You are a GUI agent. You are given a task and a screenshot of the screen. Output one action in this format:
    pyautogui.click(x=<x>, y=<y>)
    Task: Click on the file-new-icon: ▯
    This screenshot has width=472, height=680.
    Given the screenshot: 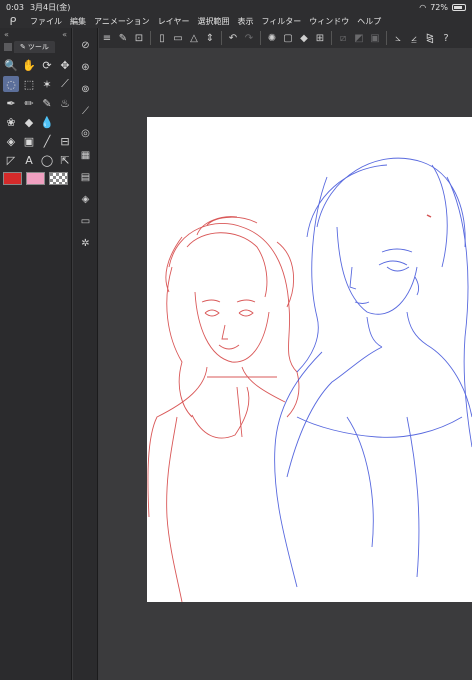 What is the action you would take?
    pyautogui.click(x=162, y=38)
    